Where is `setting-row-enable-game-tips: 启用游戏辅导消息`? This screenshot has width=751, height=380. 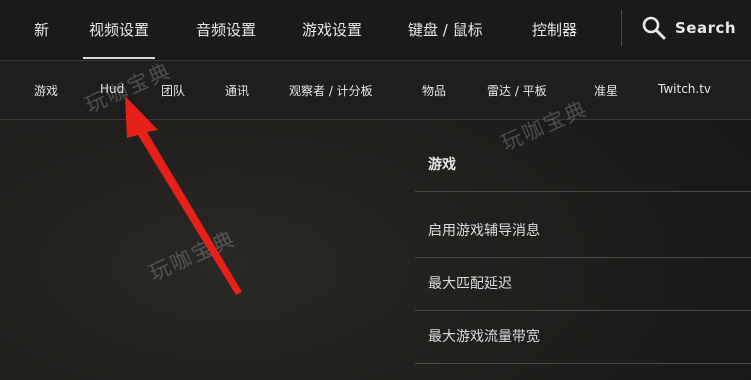
setting-row-enable-game-tips: 启用游戏辅导消息 is located at coordinates (583, 231).